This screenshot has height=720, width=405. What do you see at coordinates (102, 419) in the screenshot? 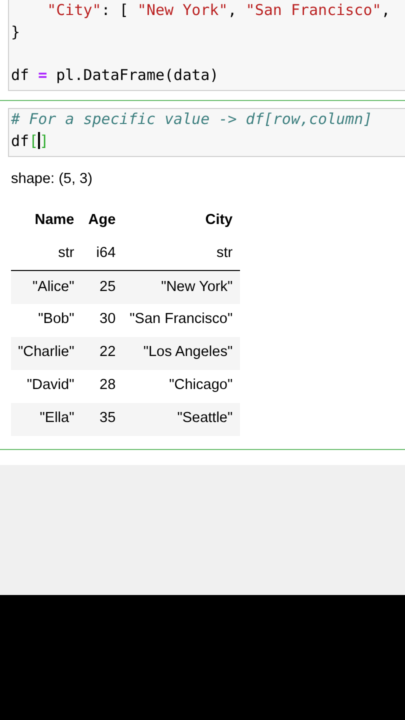
I see `table-cell: 35` at bounding box center [102, 419].